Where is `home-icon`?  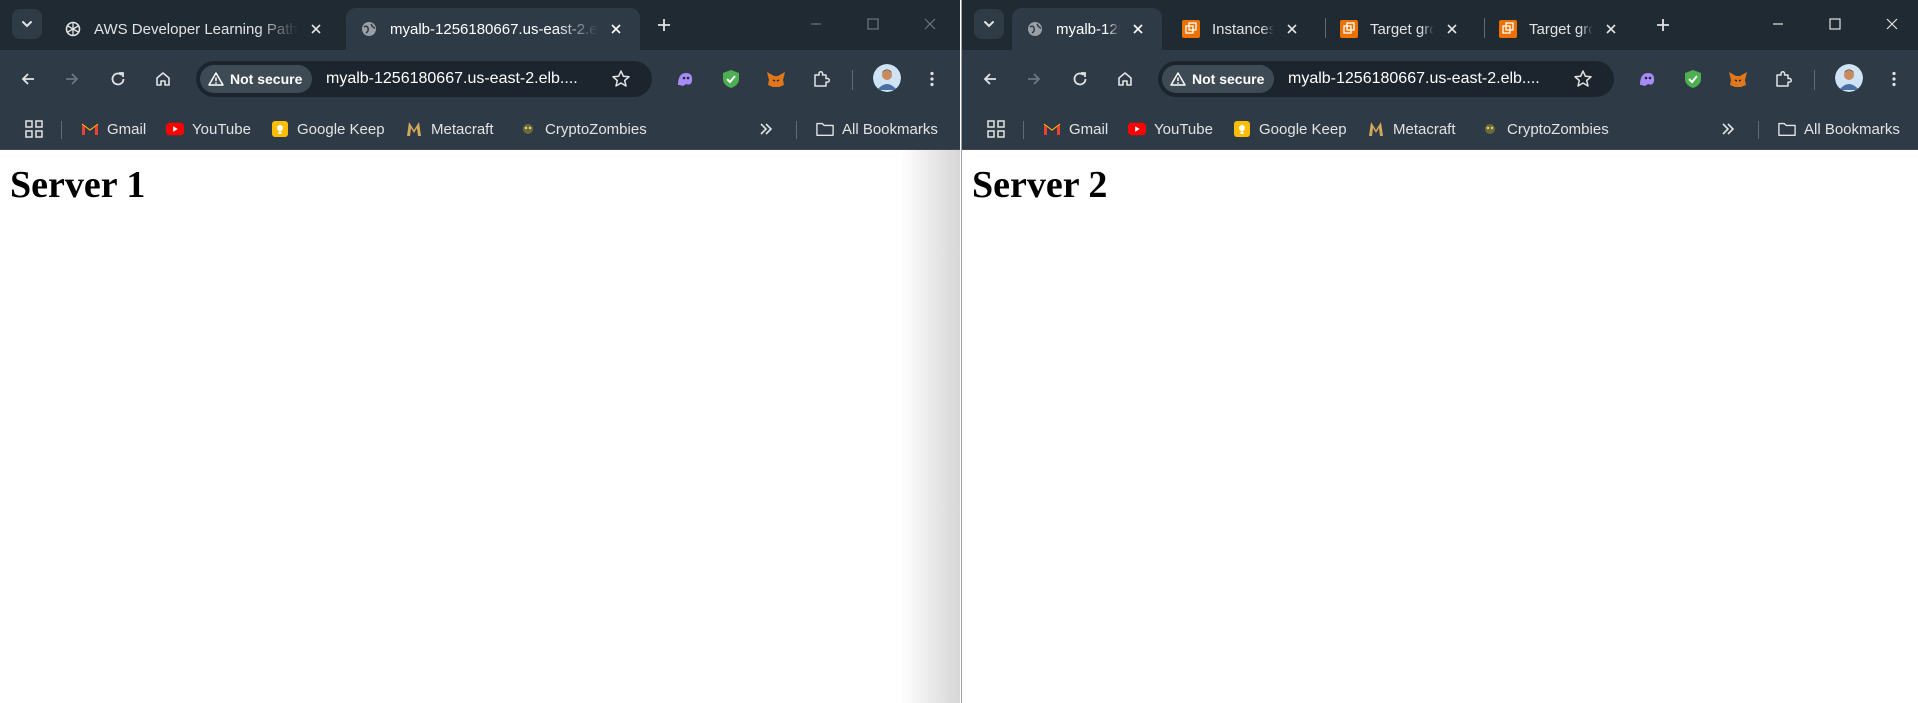
home-icon is located at coordinates (163, 79).